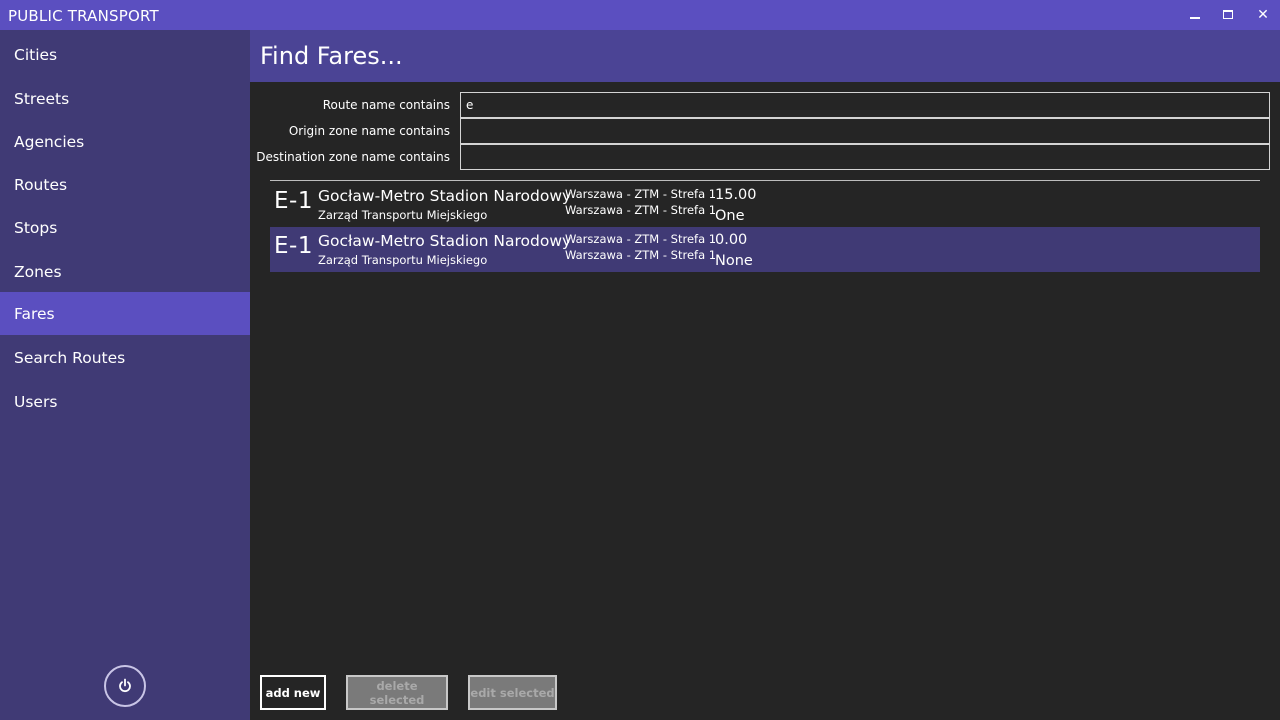 Image resolution: width=1280 pixels, height=720 pixels. I want to click on results-divider, so click(765, 180).